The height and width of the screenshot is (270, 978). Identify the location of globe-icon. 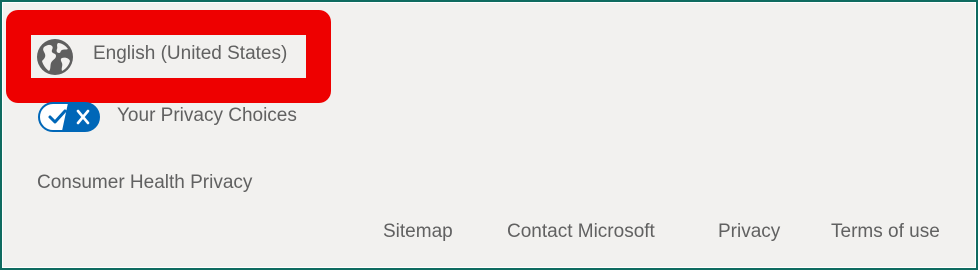
(55, 57).